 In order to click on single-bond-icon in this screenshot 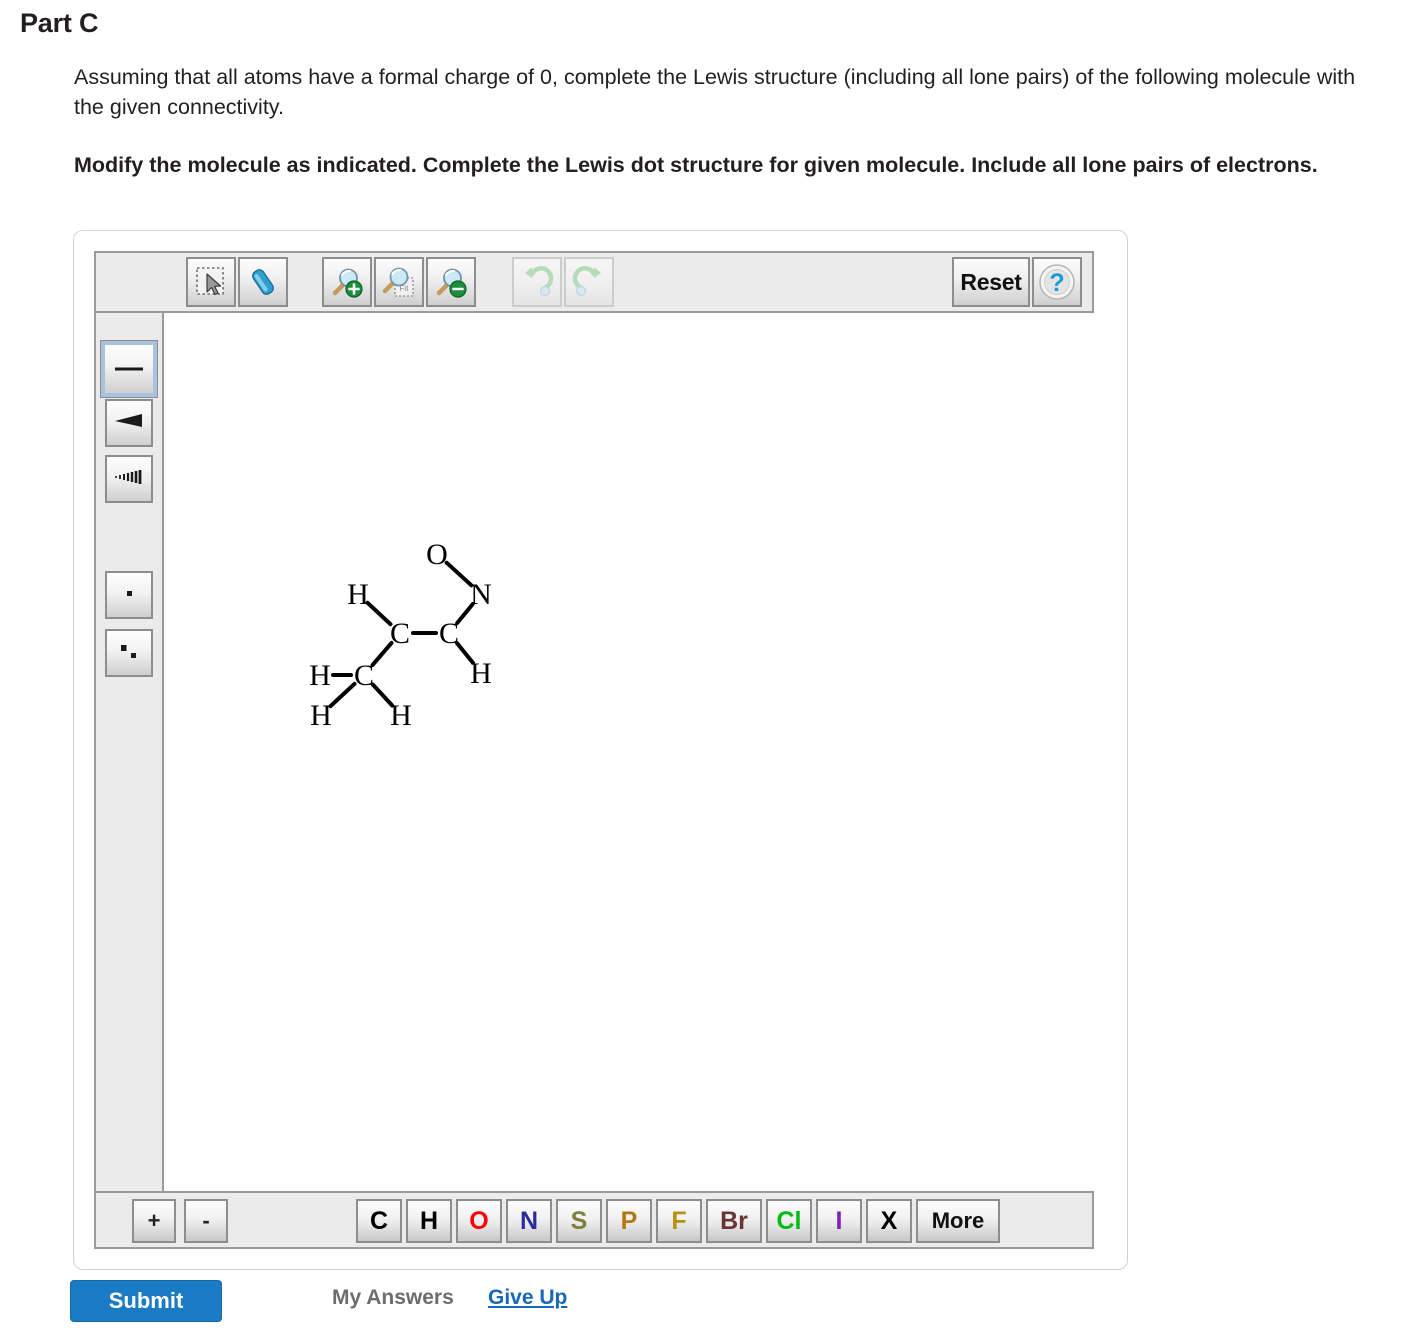, I will do `click(129, 369)`.